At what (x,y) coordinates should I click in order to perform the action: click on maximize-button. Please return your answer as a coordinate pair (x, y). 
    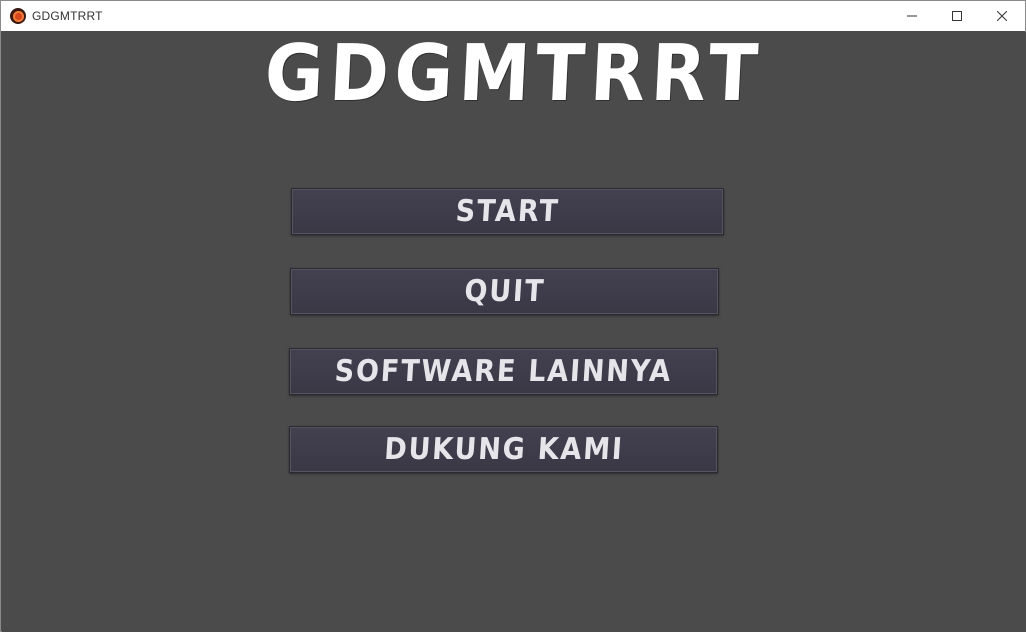
    Looking at the image, I should click on (957, 16).